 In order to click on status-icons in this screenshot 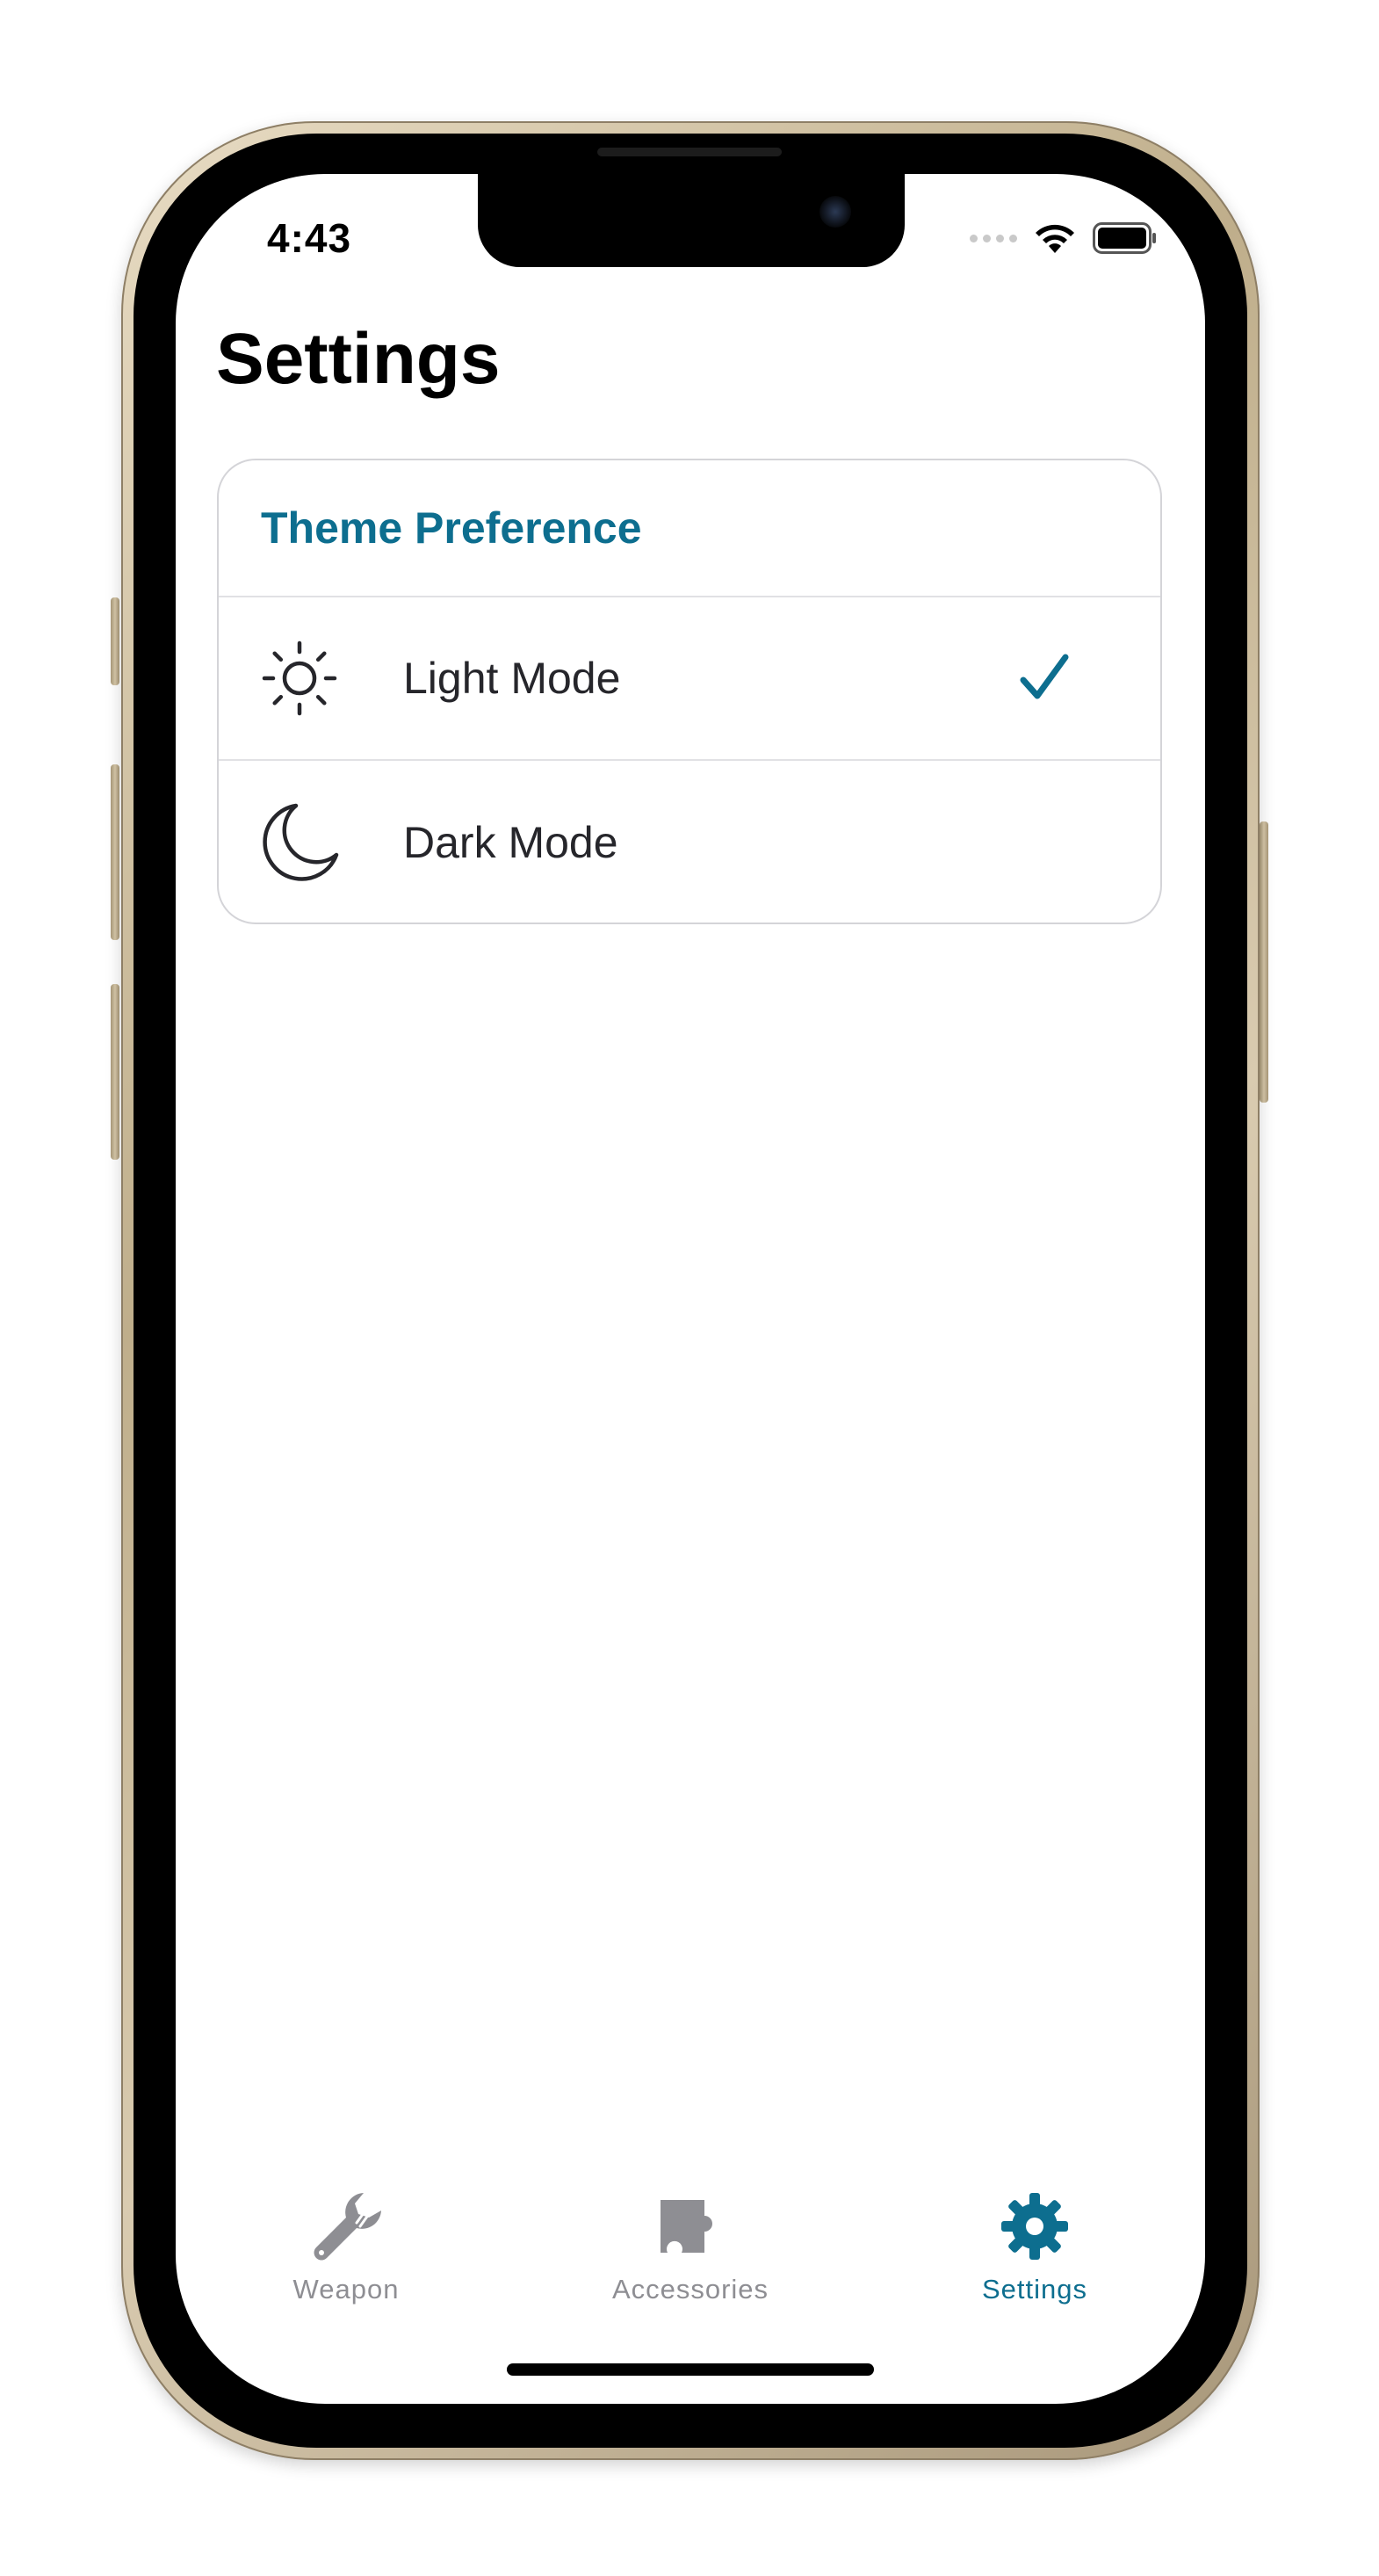, I will do `click(1064, 238)`.